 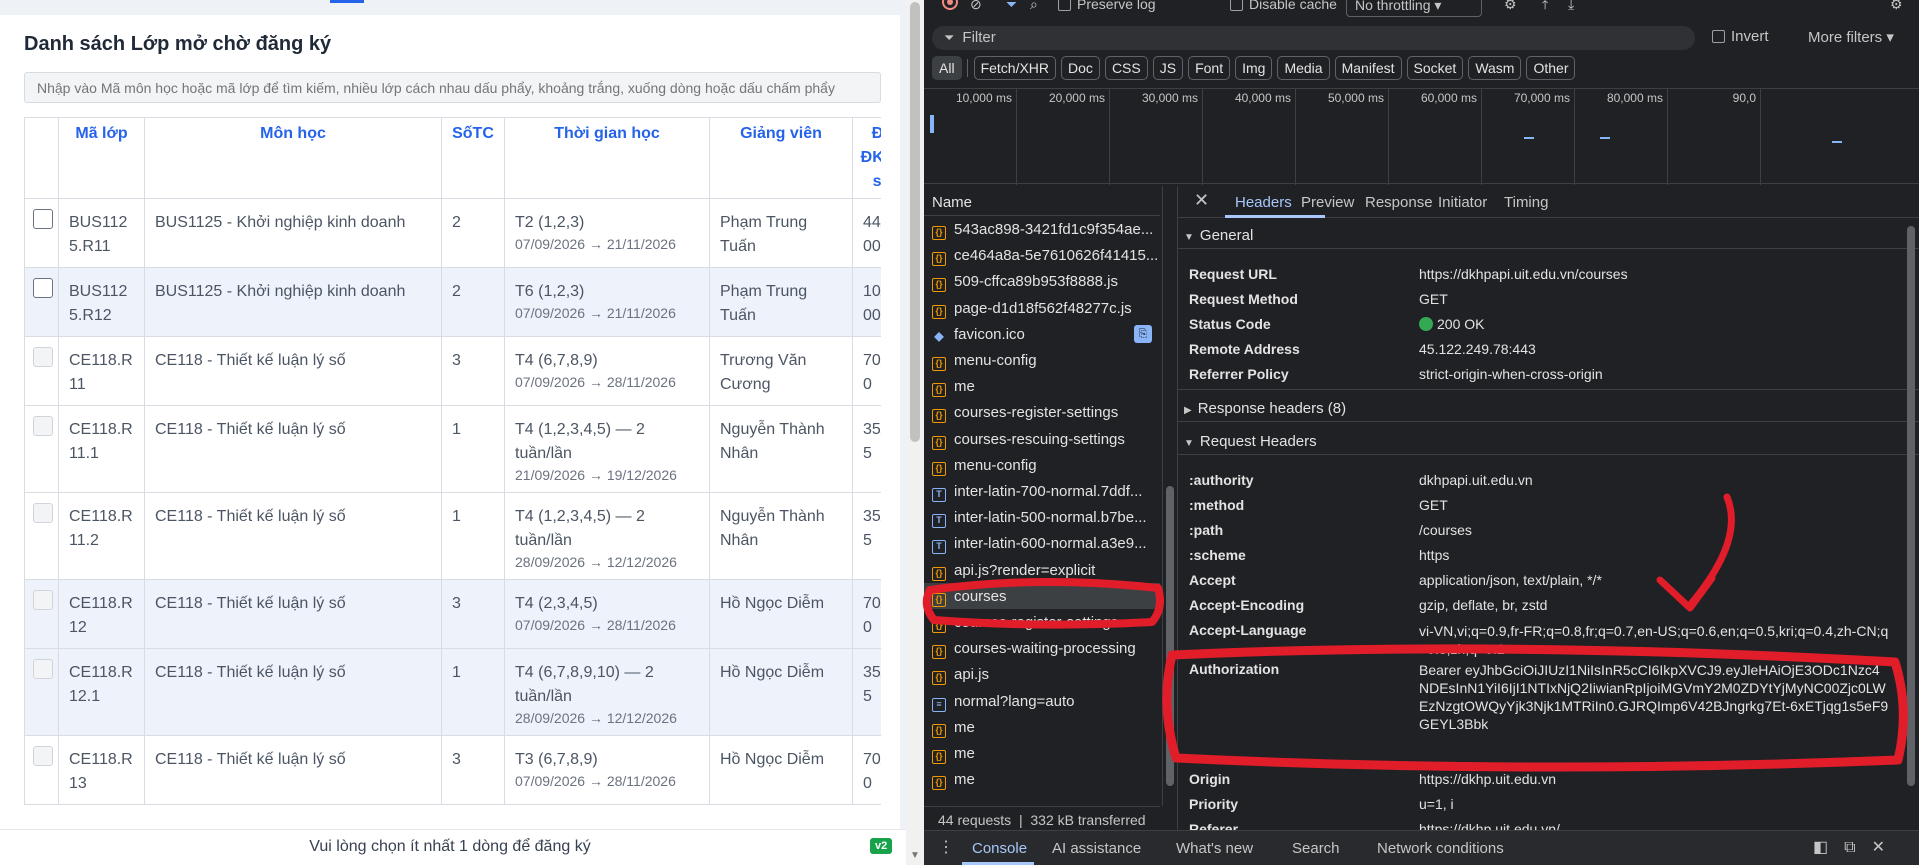 I want to click on name-column-header: Name, so click(x=1042, y=201).